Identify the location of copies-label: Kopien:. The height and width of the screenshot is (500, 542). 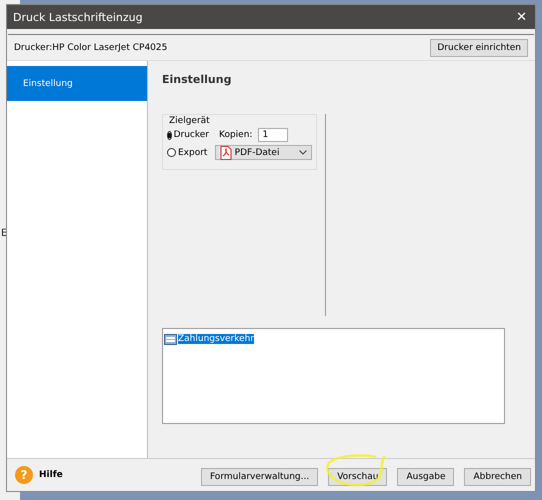
(235, 135).